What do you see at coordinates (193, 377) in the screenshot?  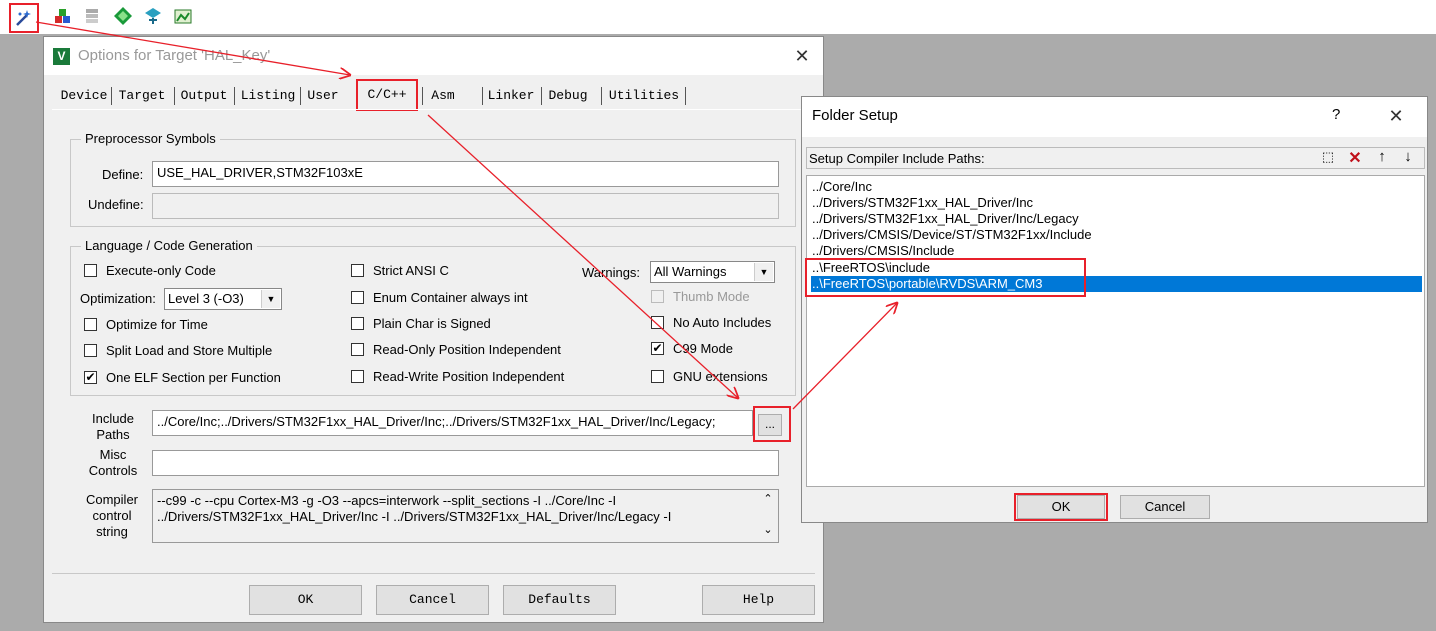 I see `one-elf-label: One ELF Section per Function` at bounding box center [193, 377].